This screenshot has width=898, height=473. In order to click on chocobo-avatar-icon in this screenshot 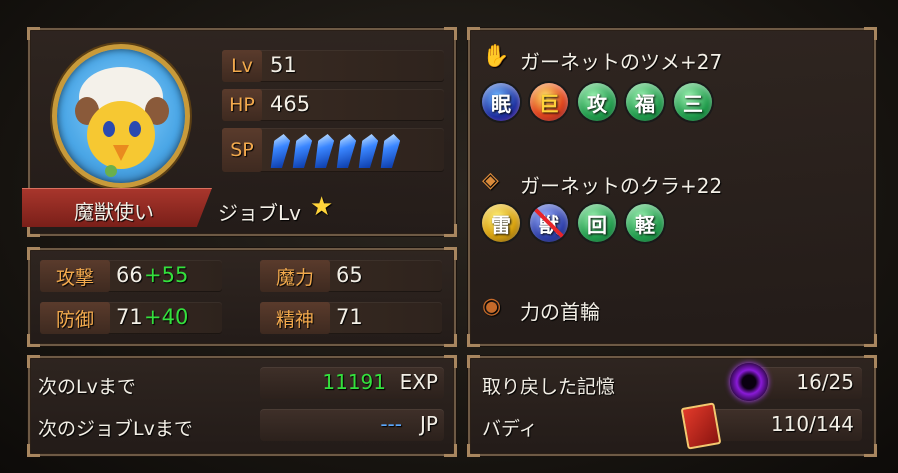, I will do `click(122, 122)`.